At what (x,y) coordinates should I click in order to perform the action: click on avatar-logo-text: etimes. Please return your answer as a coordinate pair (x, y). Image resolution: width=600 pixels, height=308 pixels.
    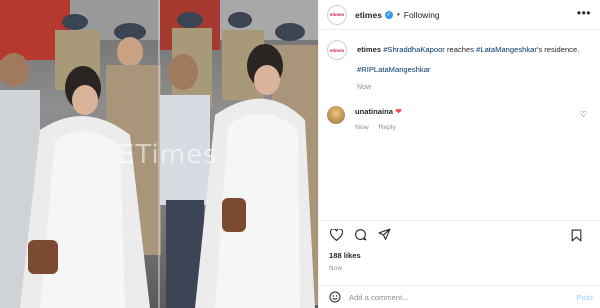
    Looking at the image, I should click on (337, 14).